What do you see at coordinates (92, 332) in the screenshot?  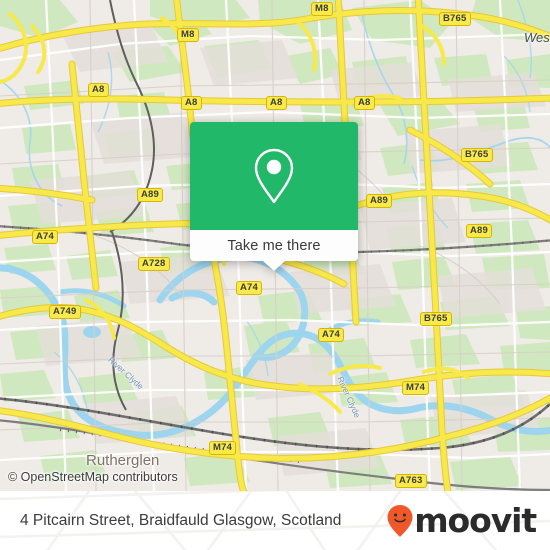 I see `pond` at bounding box center [92, 332].